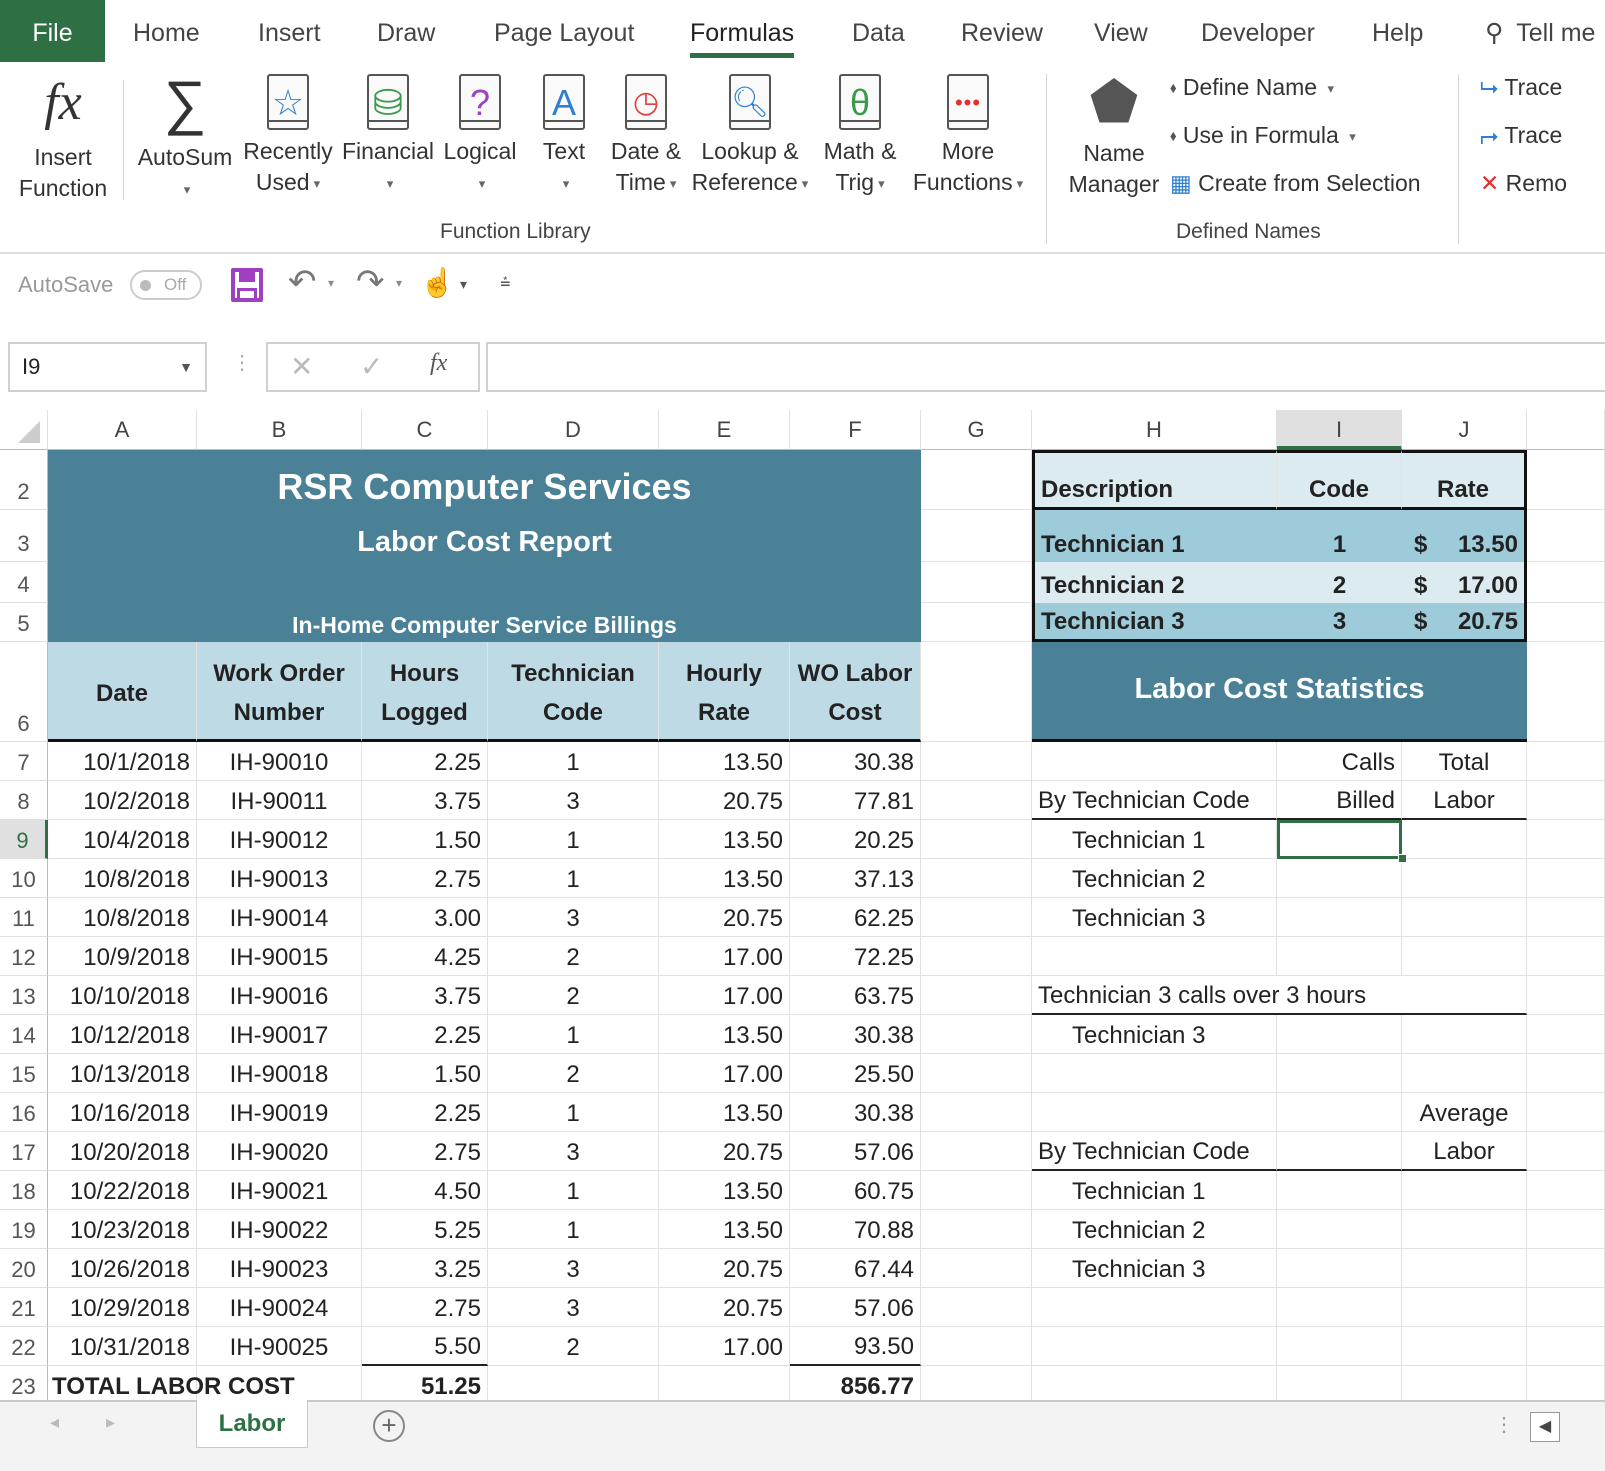 The height and width of the screenshot is (1471, 1605). Describe the element at coordinates (1154, 1229) in the screenshot. I see `avg-technician-label: Technician 2` at that location.